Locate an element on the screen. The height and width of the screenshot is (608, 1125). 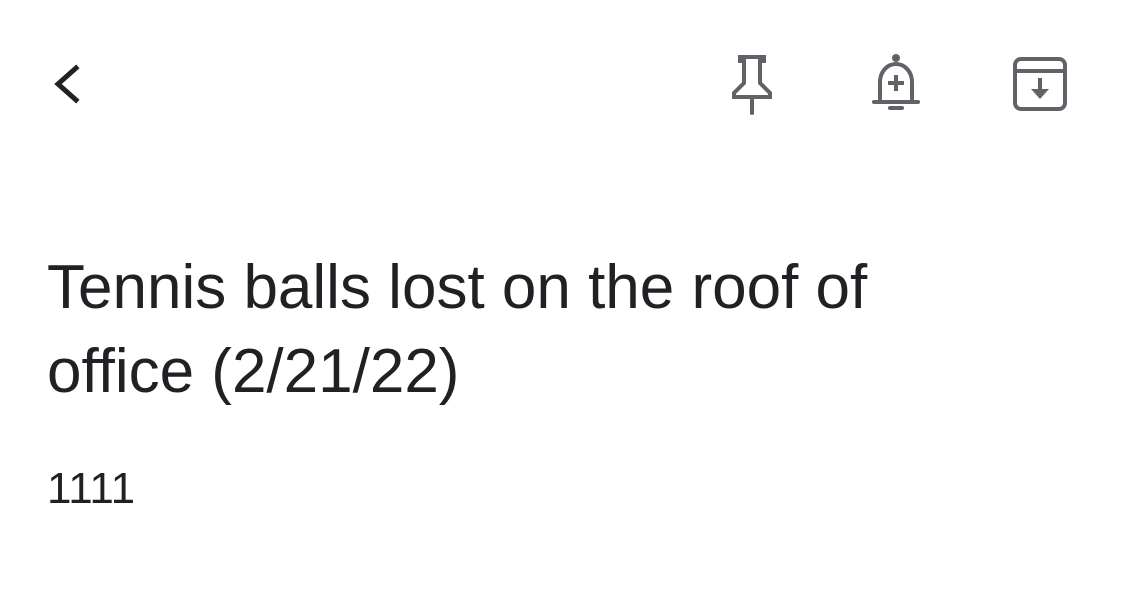
pin-button is located at coordinates (752, 86).